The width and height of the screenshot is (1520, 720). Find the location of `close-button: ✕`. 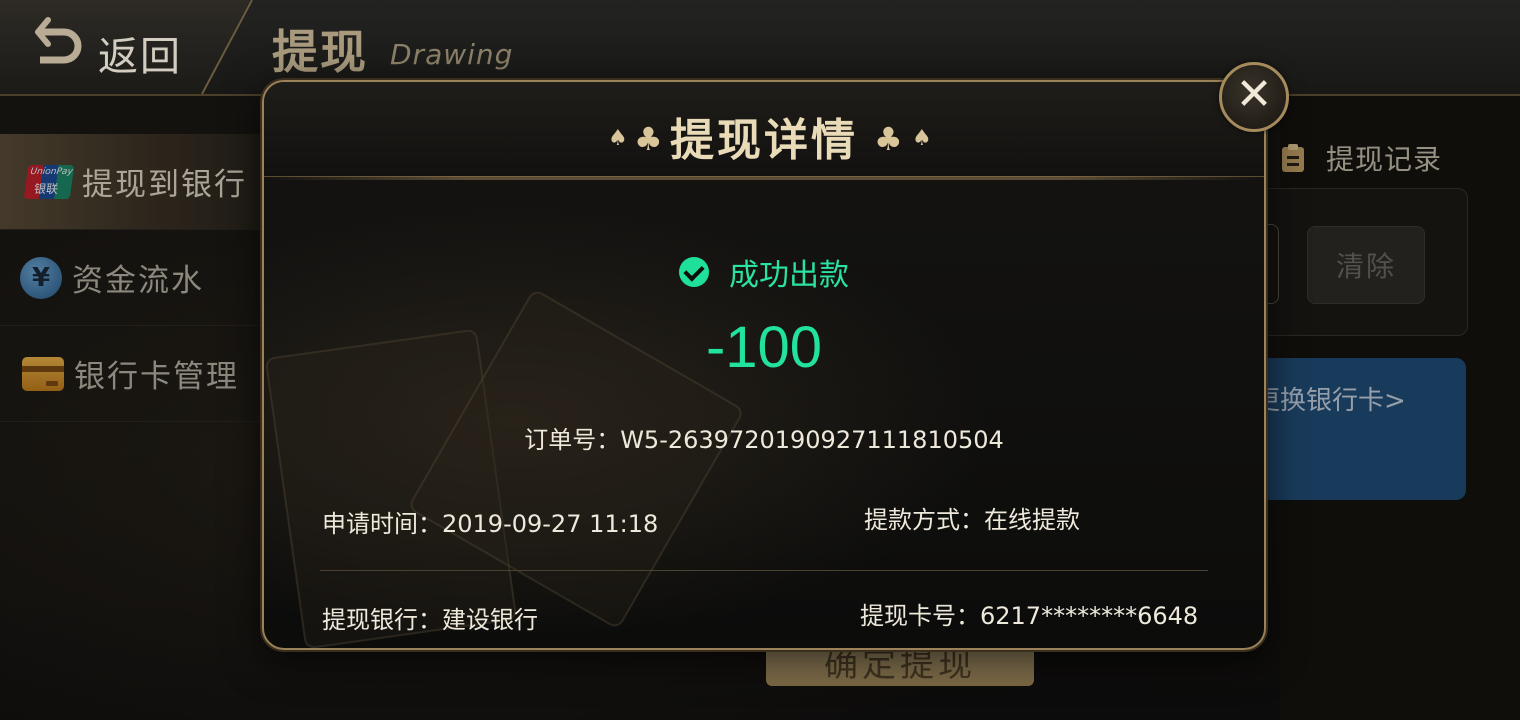

close-button: ✕ is located at coordinates (1254, 97).